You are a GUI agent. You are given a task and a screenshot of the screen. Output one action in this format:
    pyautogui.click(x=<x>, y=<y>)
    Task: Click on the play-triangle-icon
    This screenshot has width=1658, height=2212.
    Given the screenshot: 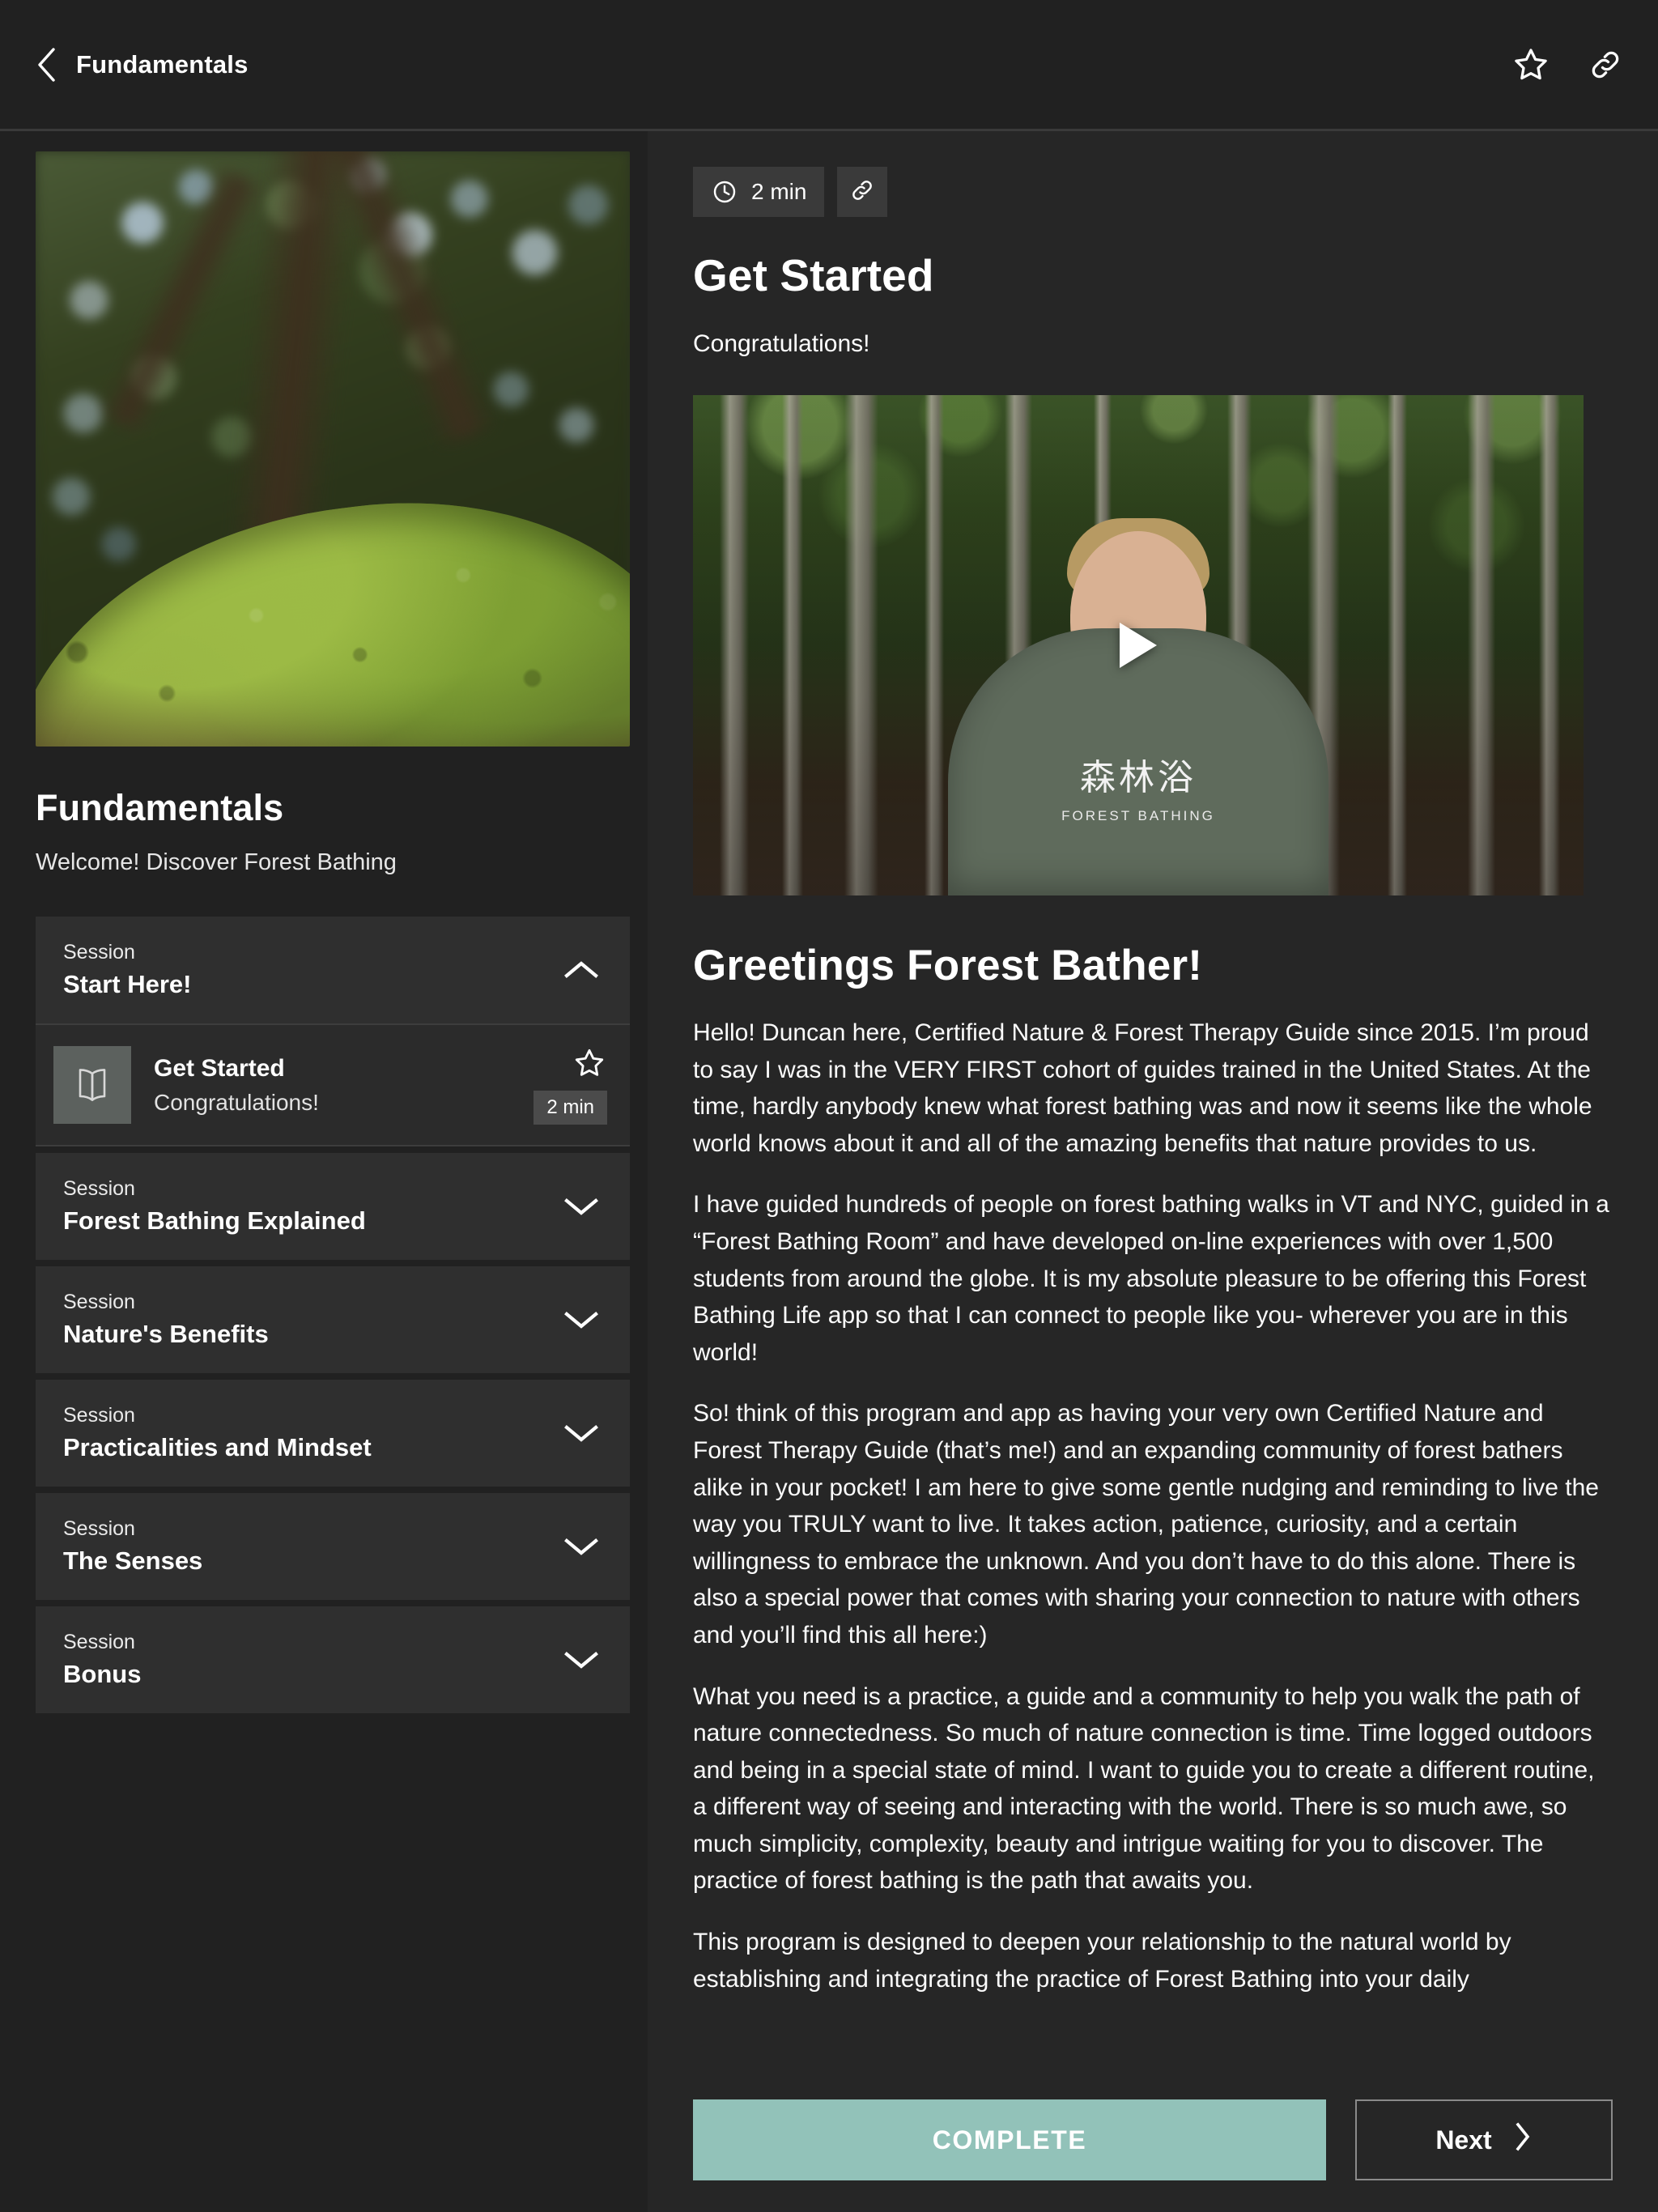 What is the action you would take?
    pyautogui.click(x=1138, y=645)
    